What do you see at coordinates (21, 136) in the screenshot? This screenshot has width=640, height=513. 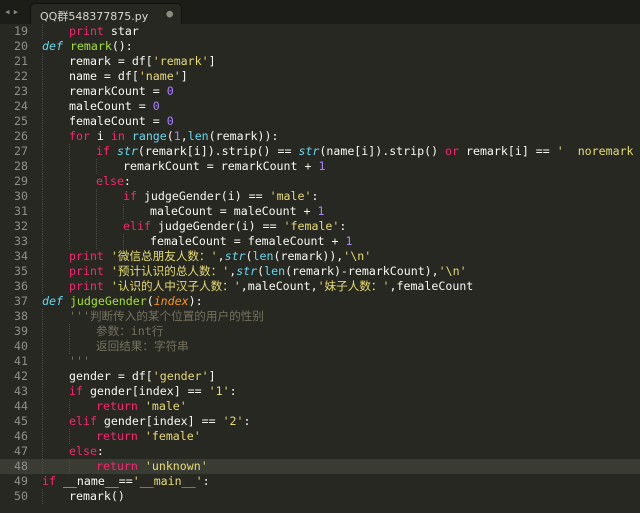 I see `line-number: 26` at bounding box center [21, 136].